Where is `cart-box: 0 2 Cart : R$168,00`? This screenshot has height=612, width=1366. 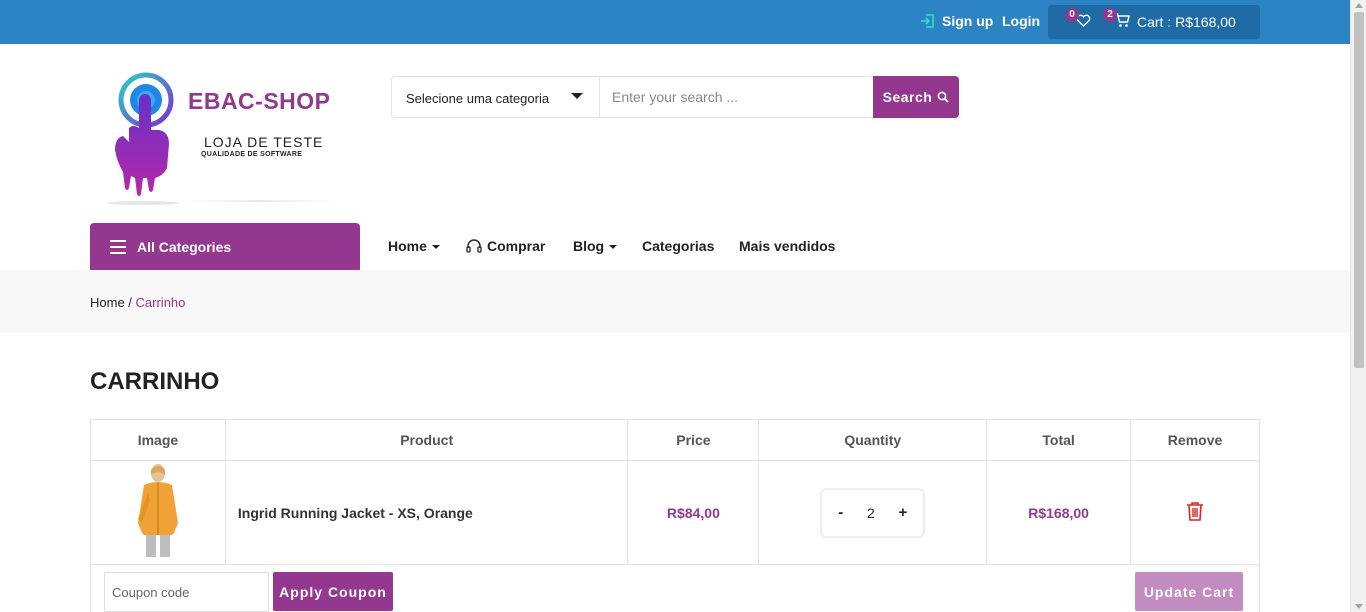
cart-box: 0 2 Cart : R$168,00 is located at coordinates (1154, 22).